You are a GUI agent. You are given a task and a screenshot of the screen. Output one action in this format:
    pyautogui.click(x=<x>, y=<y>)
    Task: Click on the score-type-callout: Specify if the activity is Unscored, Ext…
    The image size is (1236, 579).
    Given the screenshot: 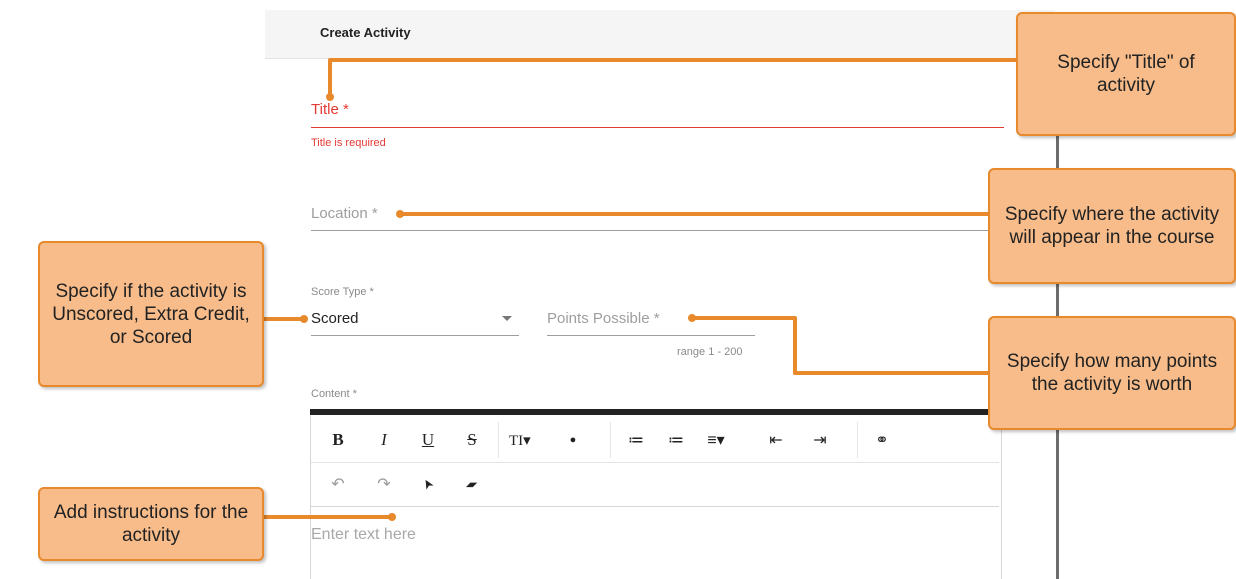 What is the action you would take?
    pyautogui.click(x=151, y=314)
    